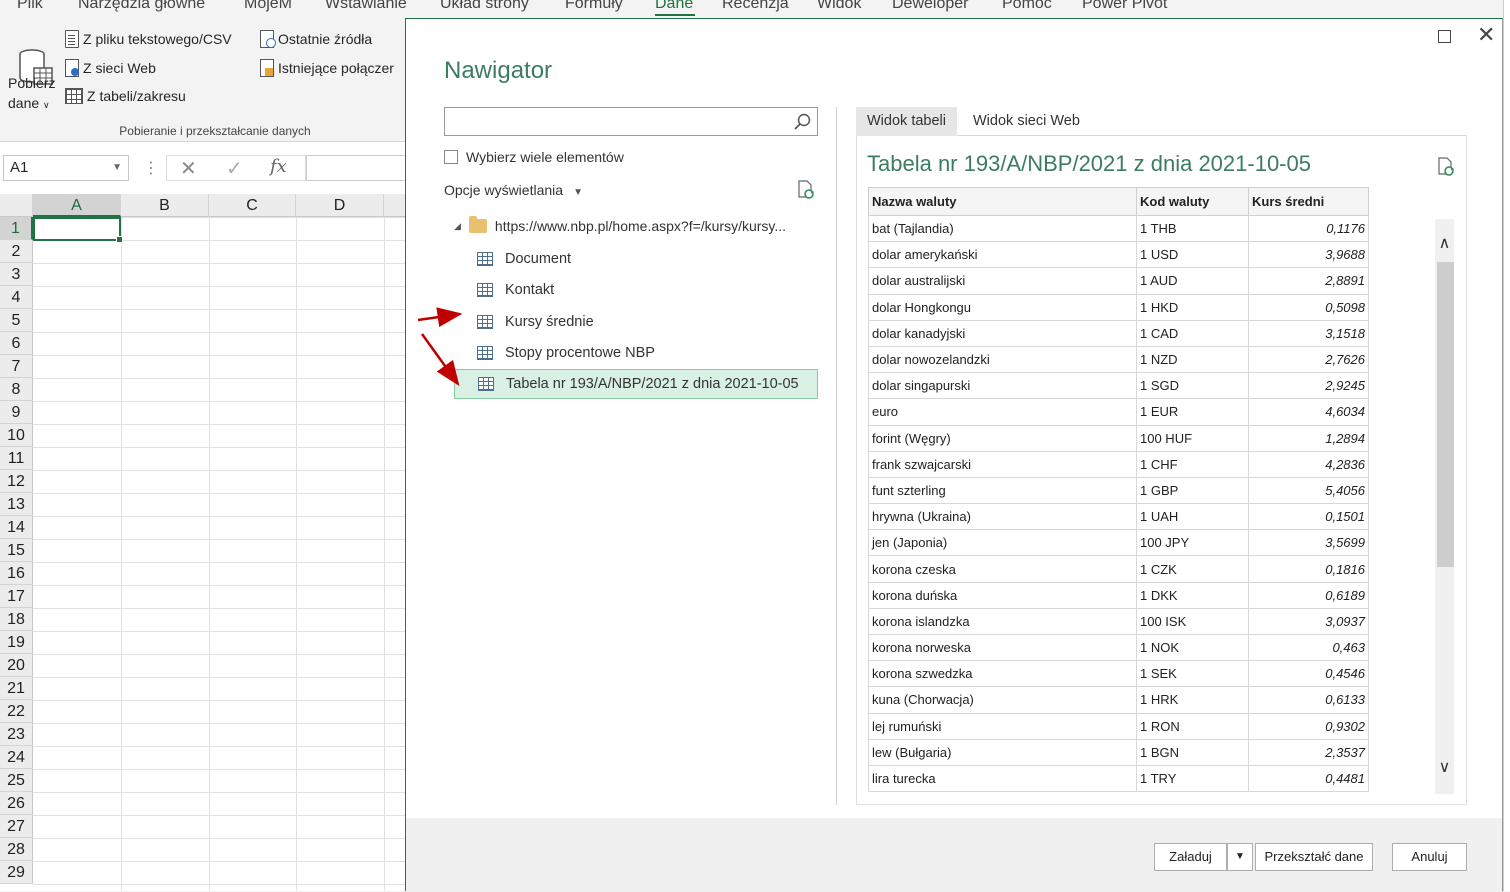  Describe the element at coordinates (930, 6) in the screenshot. I see `ribbon-tab-developer: Deweloper` at that location.